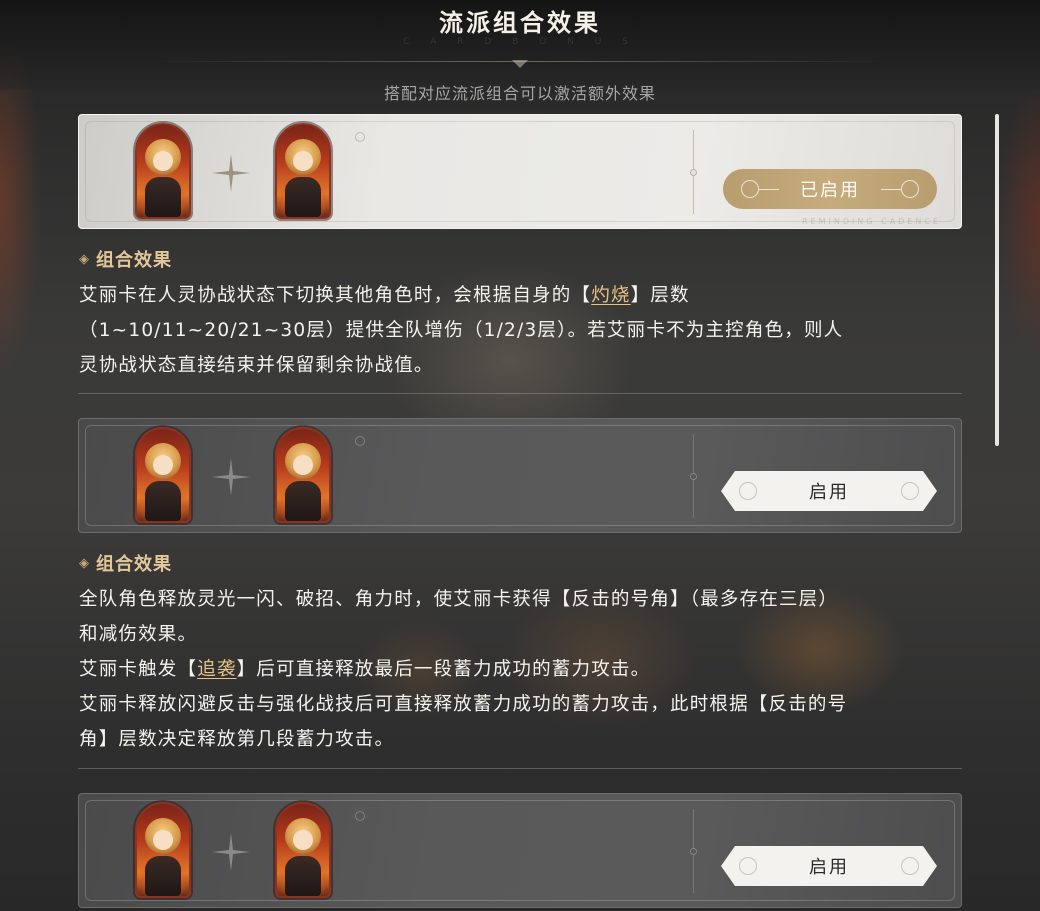  What do you see at coordinates (520, 64) in the screenshot?
I see `title-arrow-icon` at bounding box center [520, 64].